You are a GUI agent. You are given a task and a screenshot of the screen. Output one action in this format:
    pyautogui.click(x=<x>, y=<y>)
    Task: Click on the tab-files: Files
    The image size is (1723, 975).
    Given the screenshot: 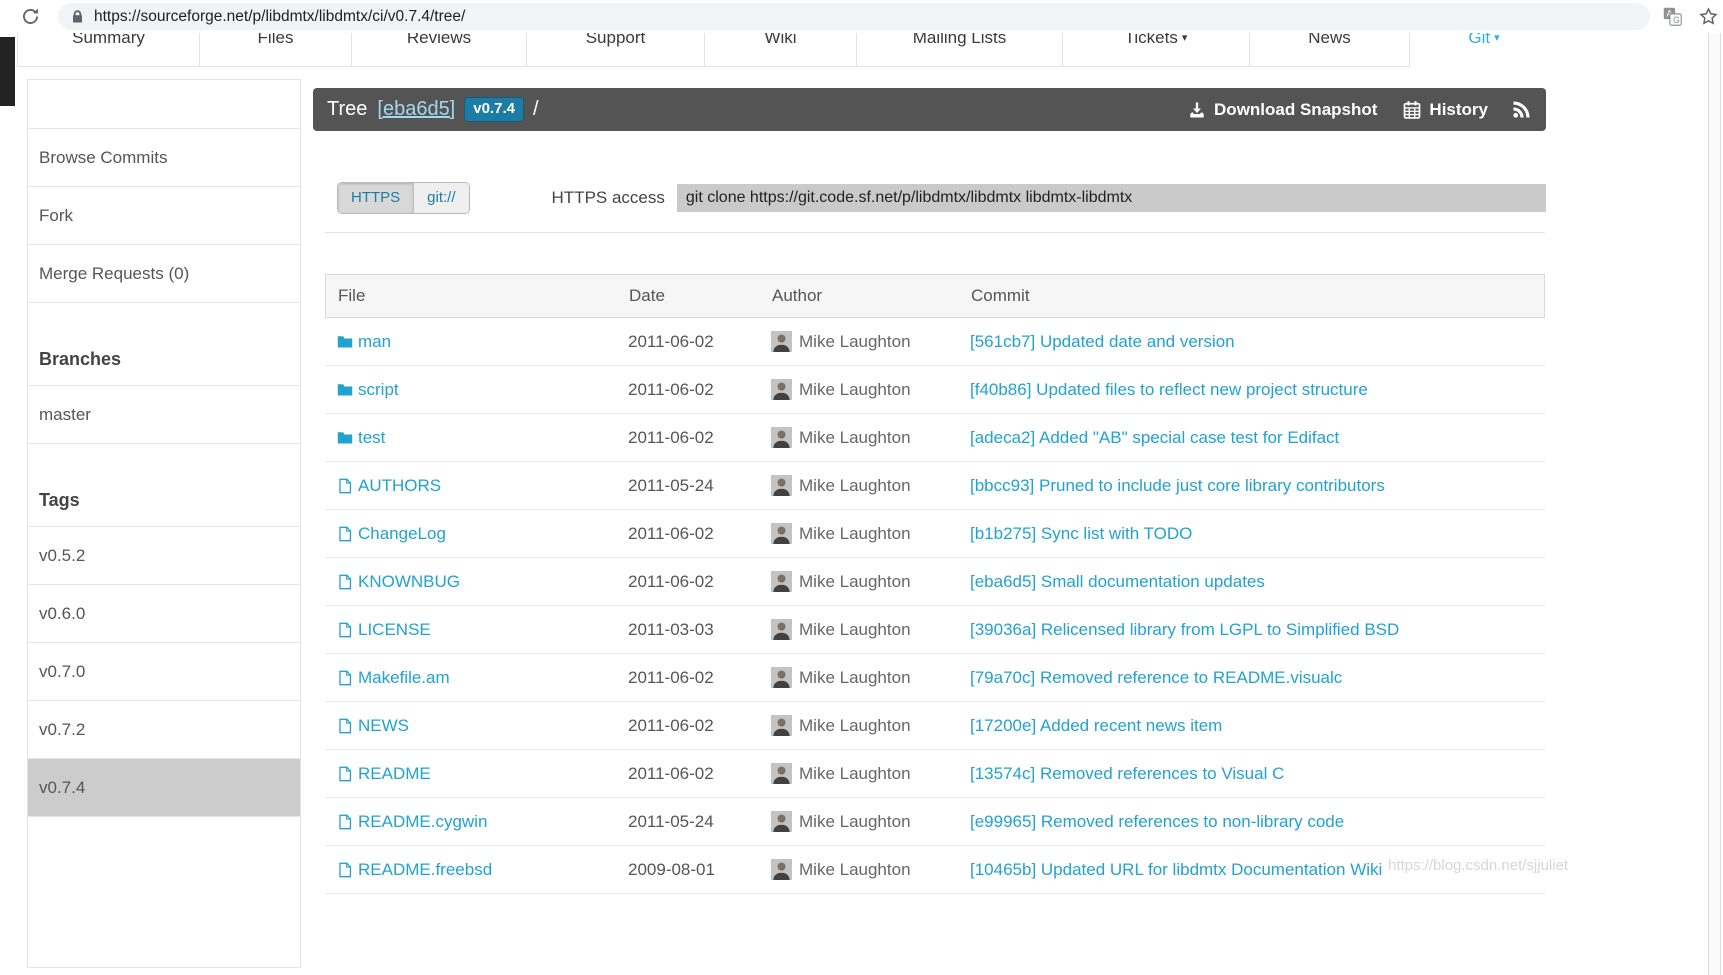 What is the action you would take?
    pyautogui.click(x=276, y=50)
    